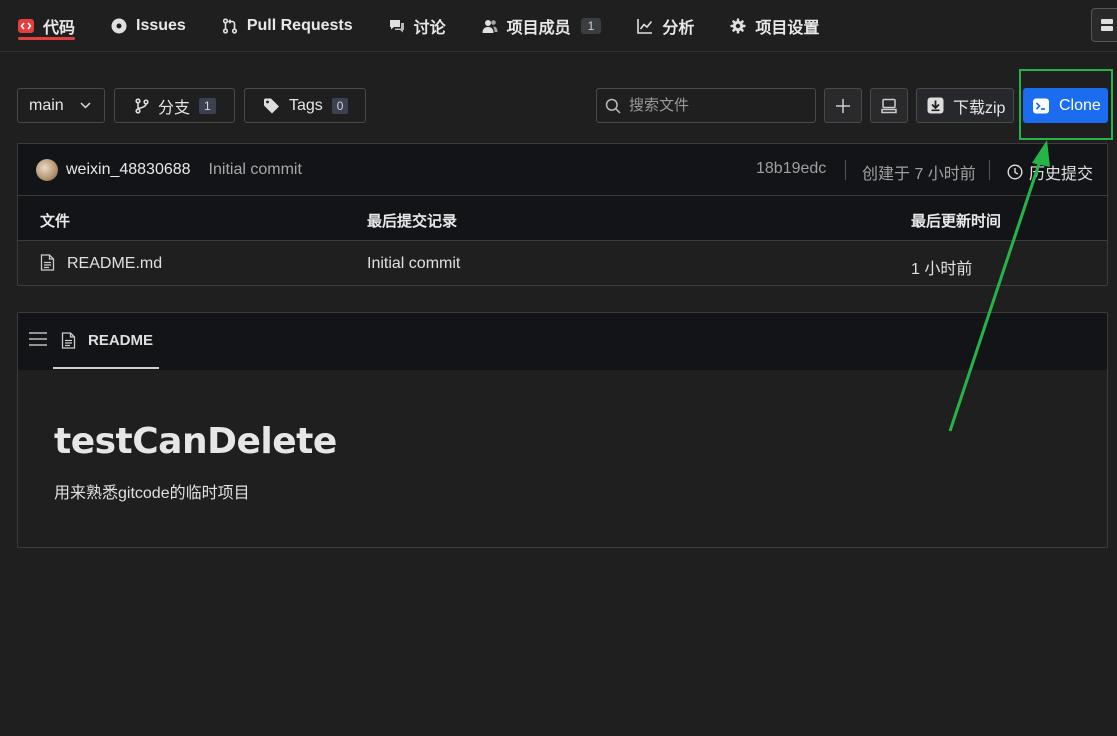 This screenshot has height=736, width=1117. I want to click on annotation-arrow, so click(999, 286).